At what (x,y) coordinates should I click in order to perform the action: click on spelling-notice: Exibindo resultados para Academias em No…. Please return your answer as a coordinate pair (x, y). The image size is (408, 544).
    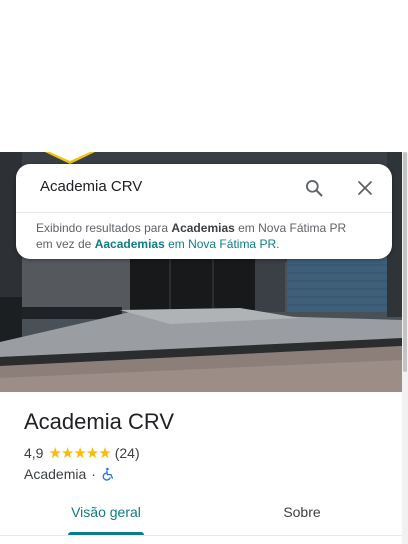
    Looking at the image, I should click on (206, 236).